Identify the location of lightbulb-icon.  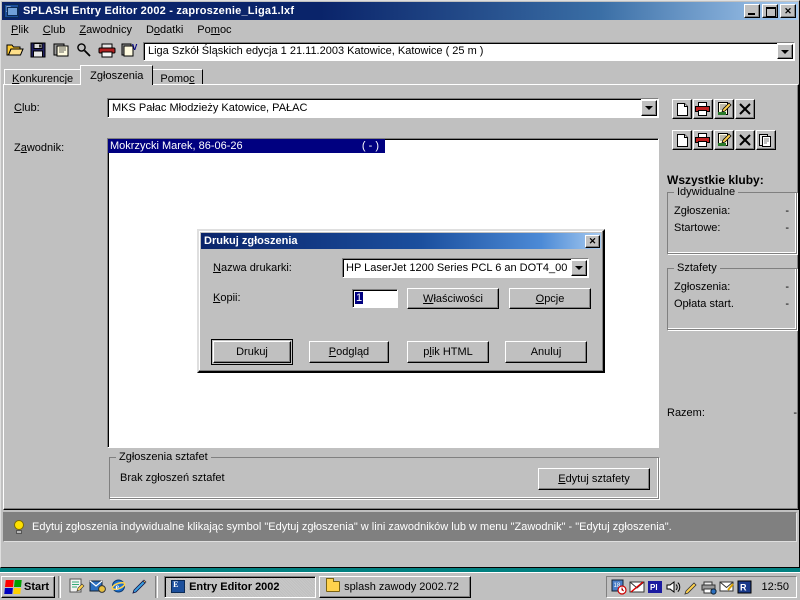
(19, 527).